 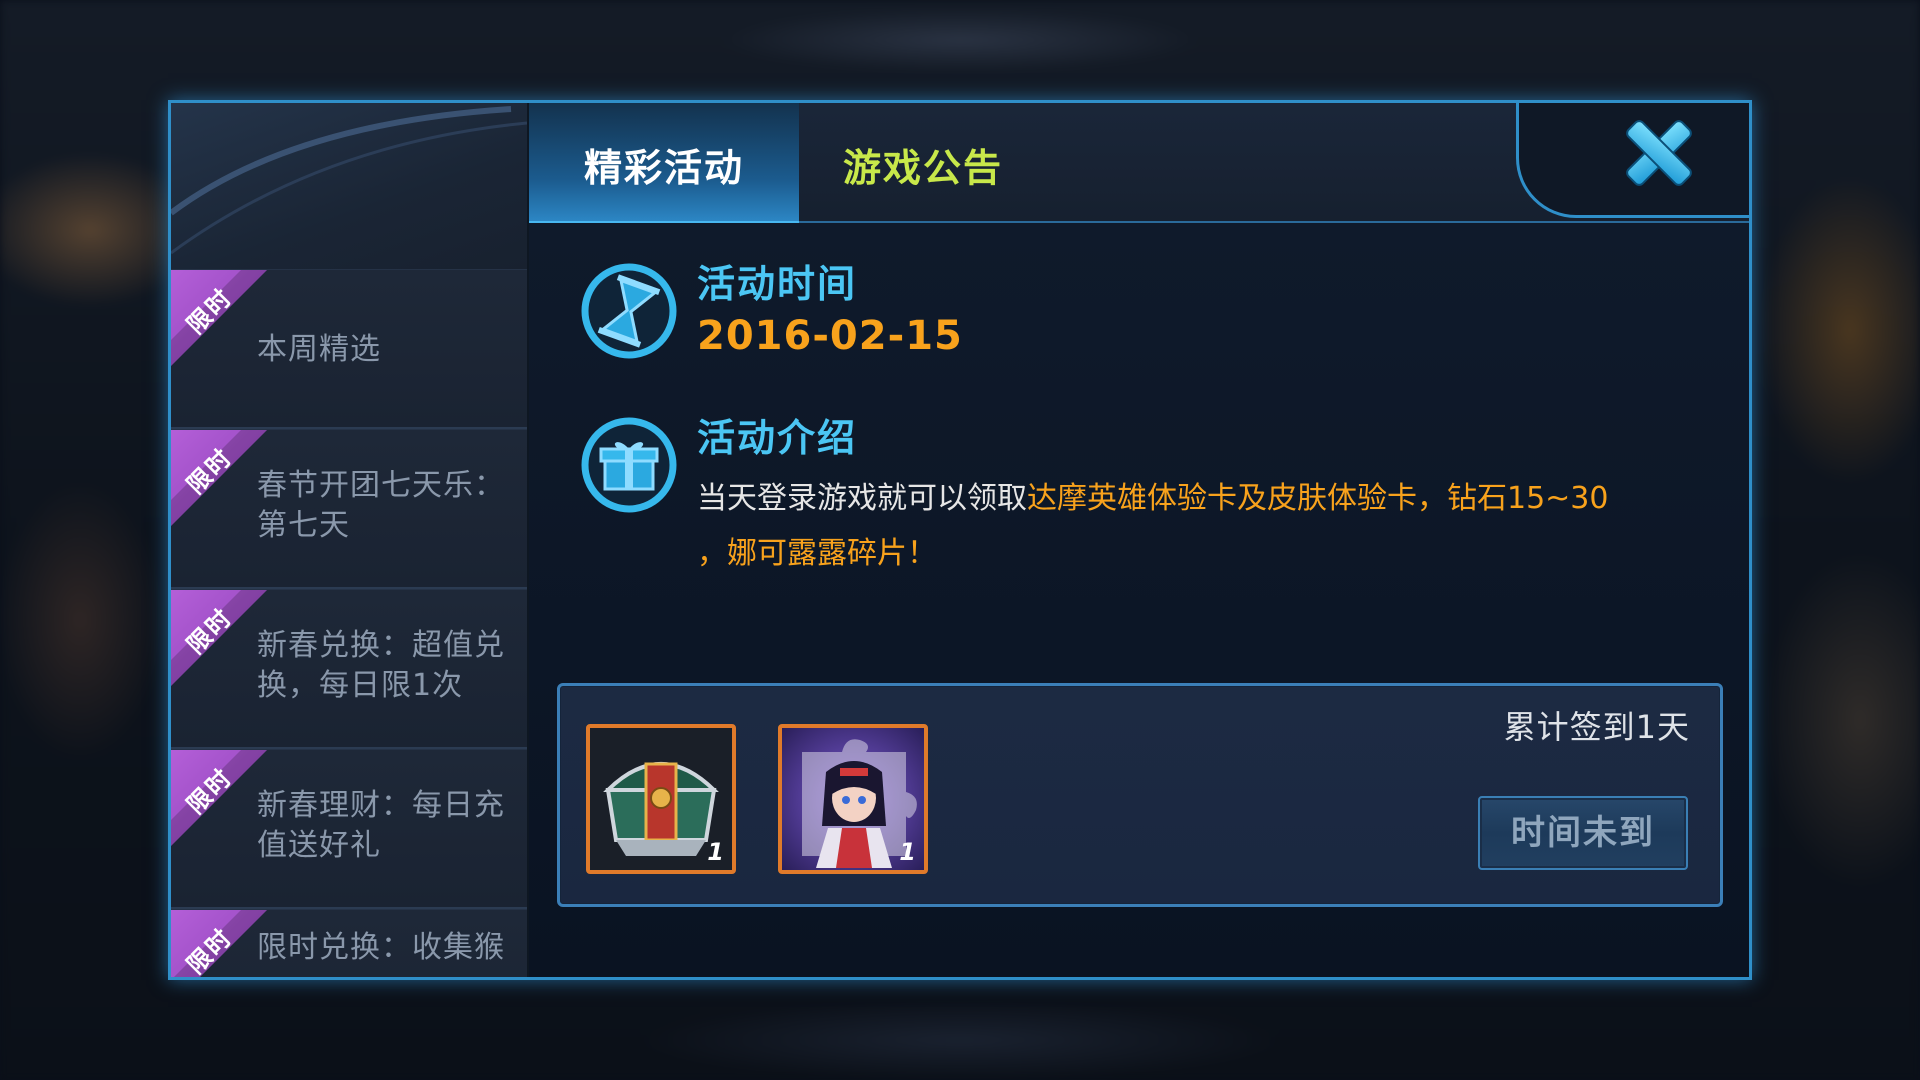 What do you see at coordinates (629, 311) in the screenshot?
I see `hourglass-icon` at bounding box center [629, 311].